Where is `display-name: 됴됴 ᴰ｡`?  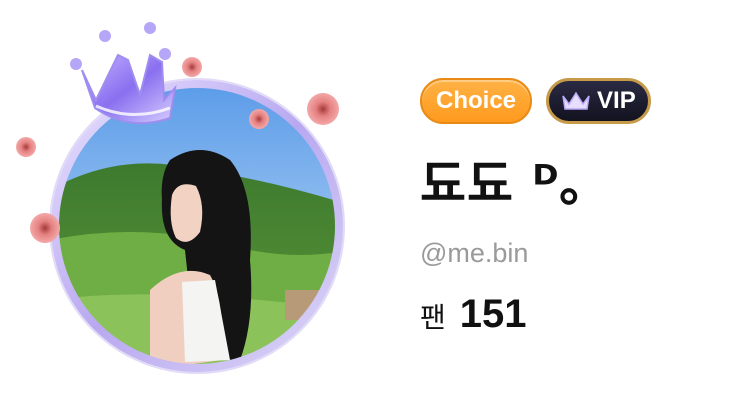
display-name: 됴됴 ᴰ｡ is located at coordinates (503, 184).